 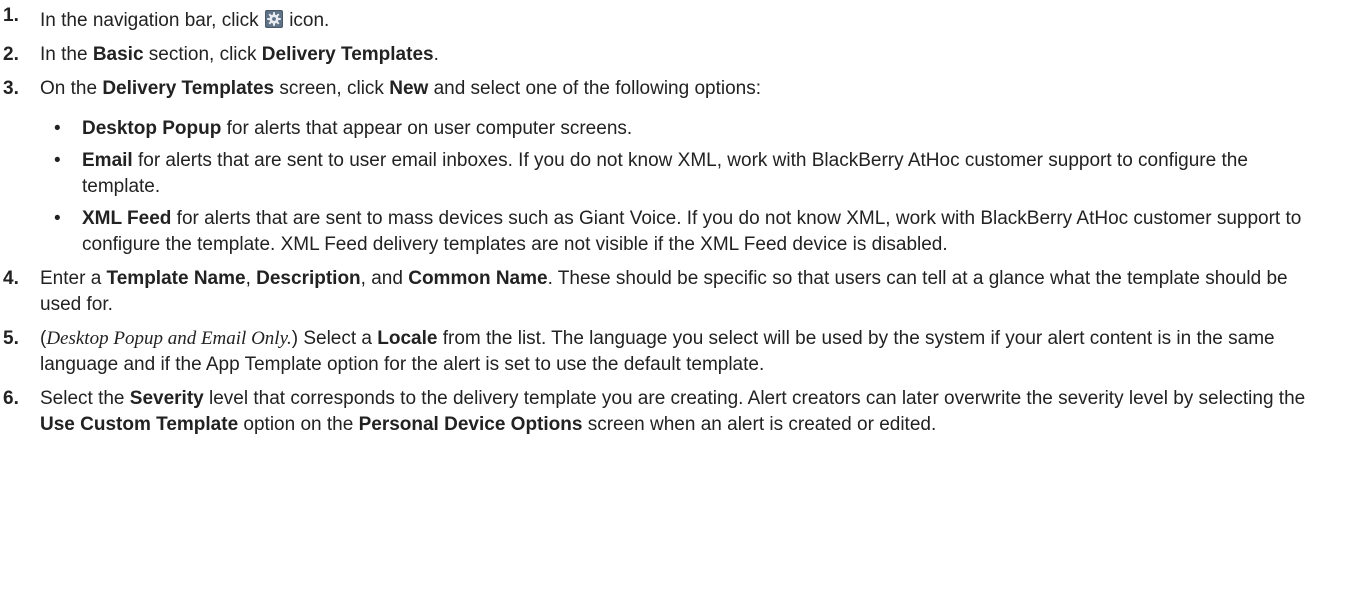 What do you see at coordinates (152, 20) in the screenshot?
I see `step-text: In the navigation bar, click` at bounding box center [152, 20].